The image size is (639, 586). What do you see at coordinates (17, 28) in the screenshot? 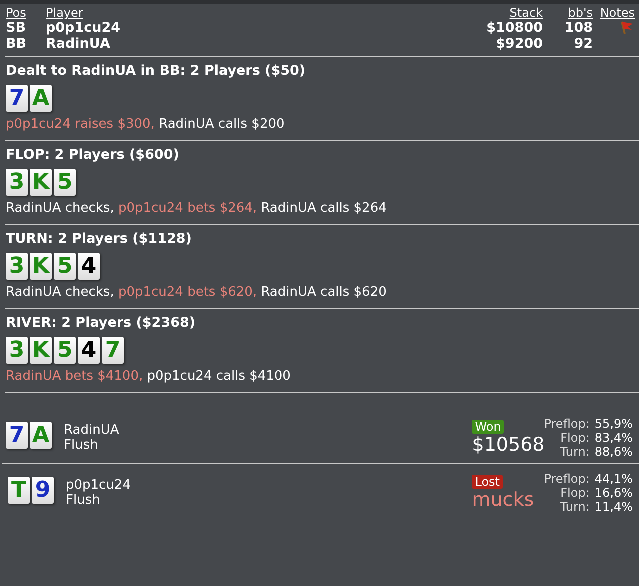
I see `position-label: SB` at bounding box center [17, 28].